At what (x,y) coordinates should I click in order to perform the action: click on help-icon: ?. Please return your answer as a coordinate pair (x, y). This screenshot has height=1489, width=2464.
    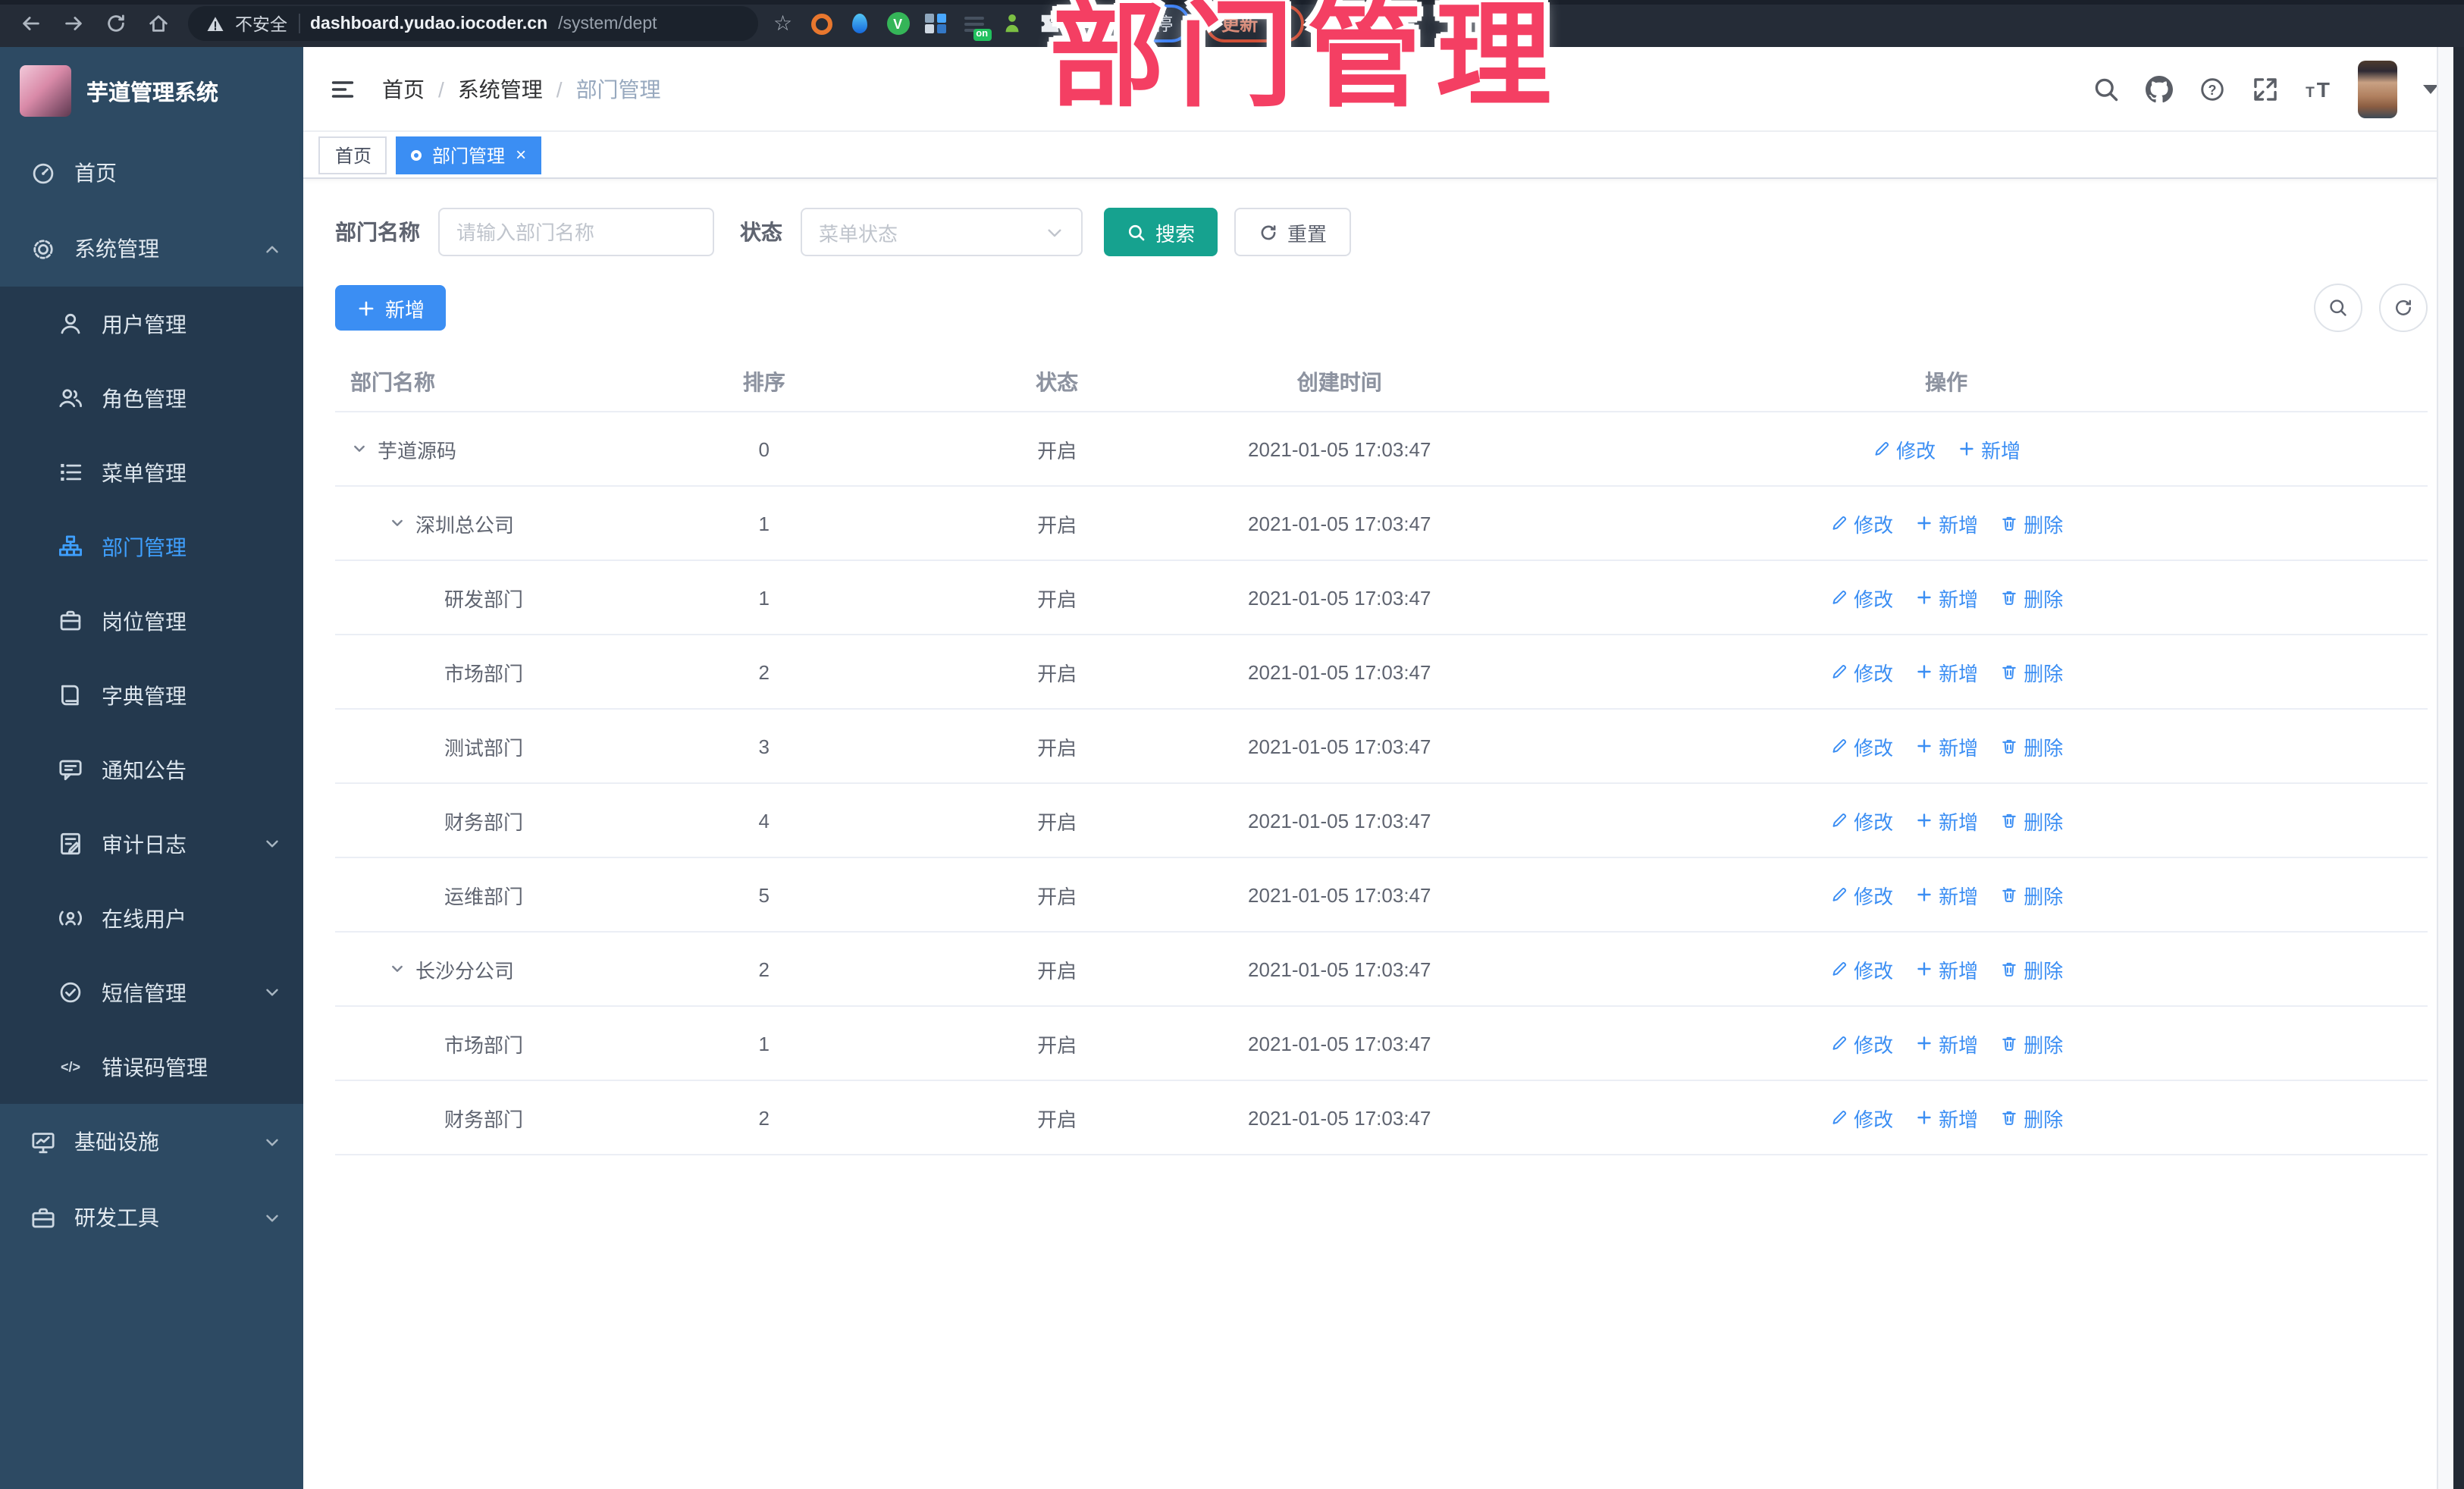
    Looking at the image, I should click on (2213, 88).